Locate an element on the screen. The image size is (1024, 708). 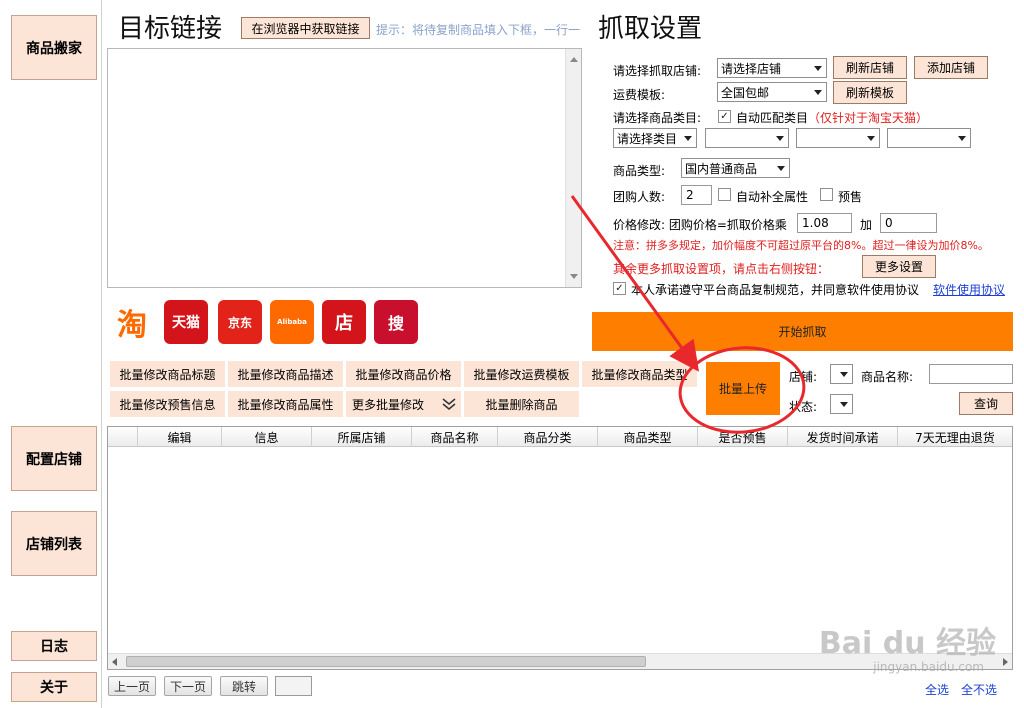
annotation-circle is located at coordinates (742, 390).